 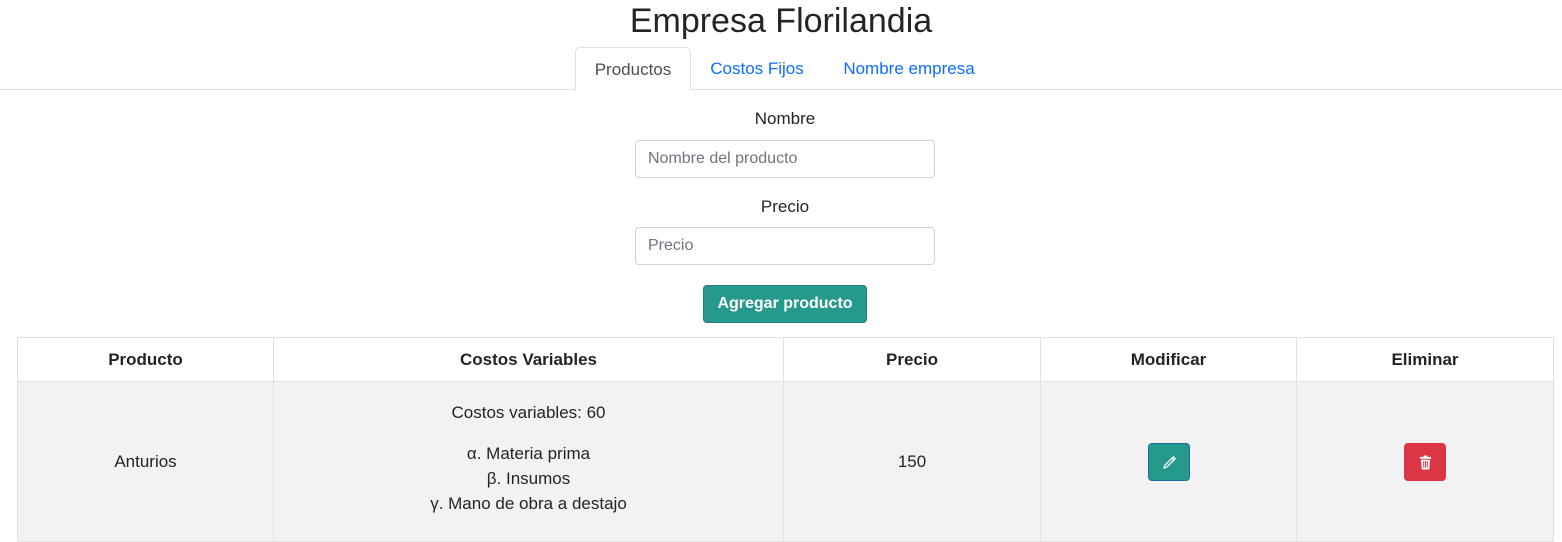 I want to click on pencil-icon, so click(x=1169, y=462).